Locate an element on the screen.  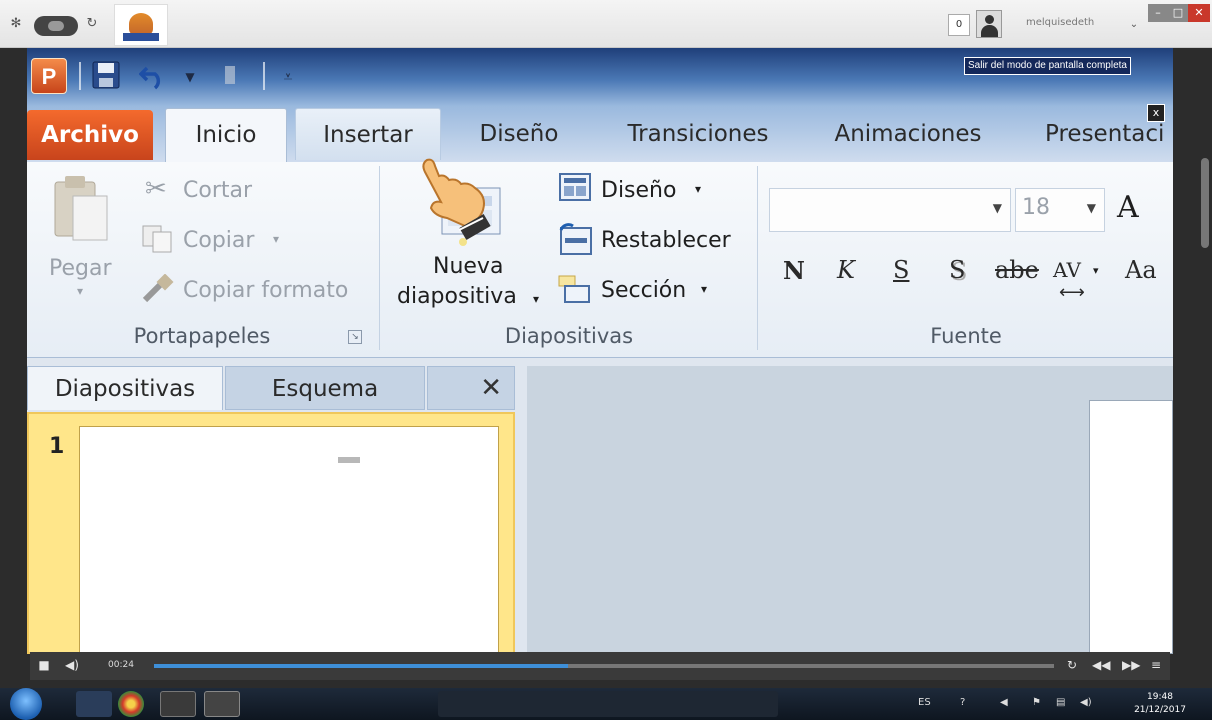
page-scrollbar is located at coordinates (1205, 352).